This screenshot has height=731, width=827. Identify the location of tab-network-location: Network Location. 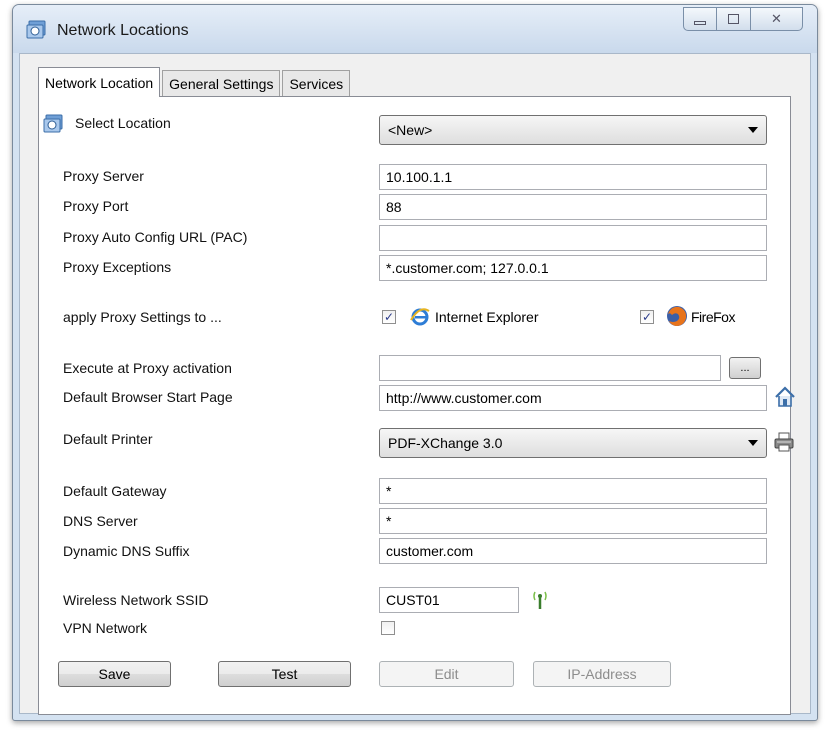
(99, 82).